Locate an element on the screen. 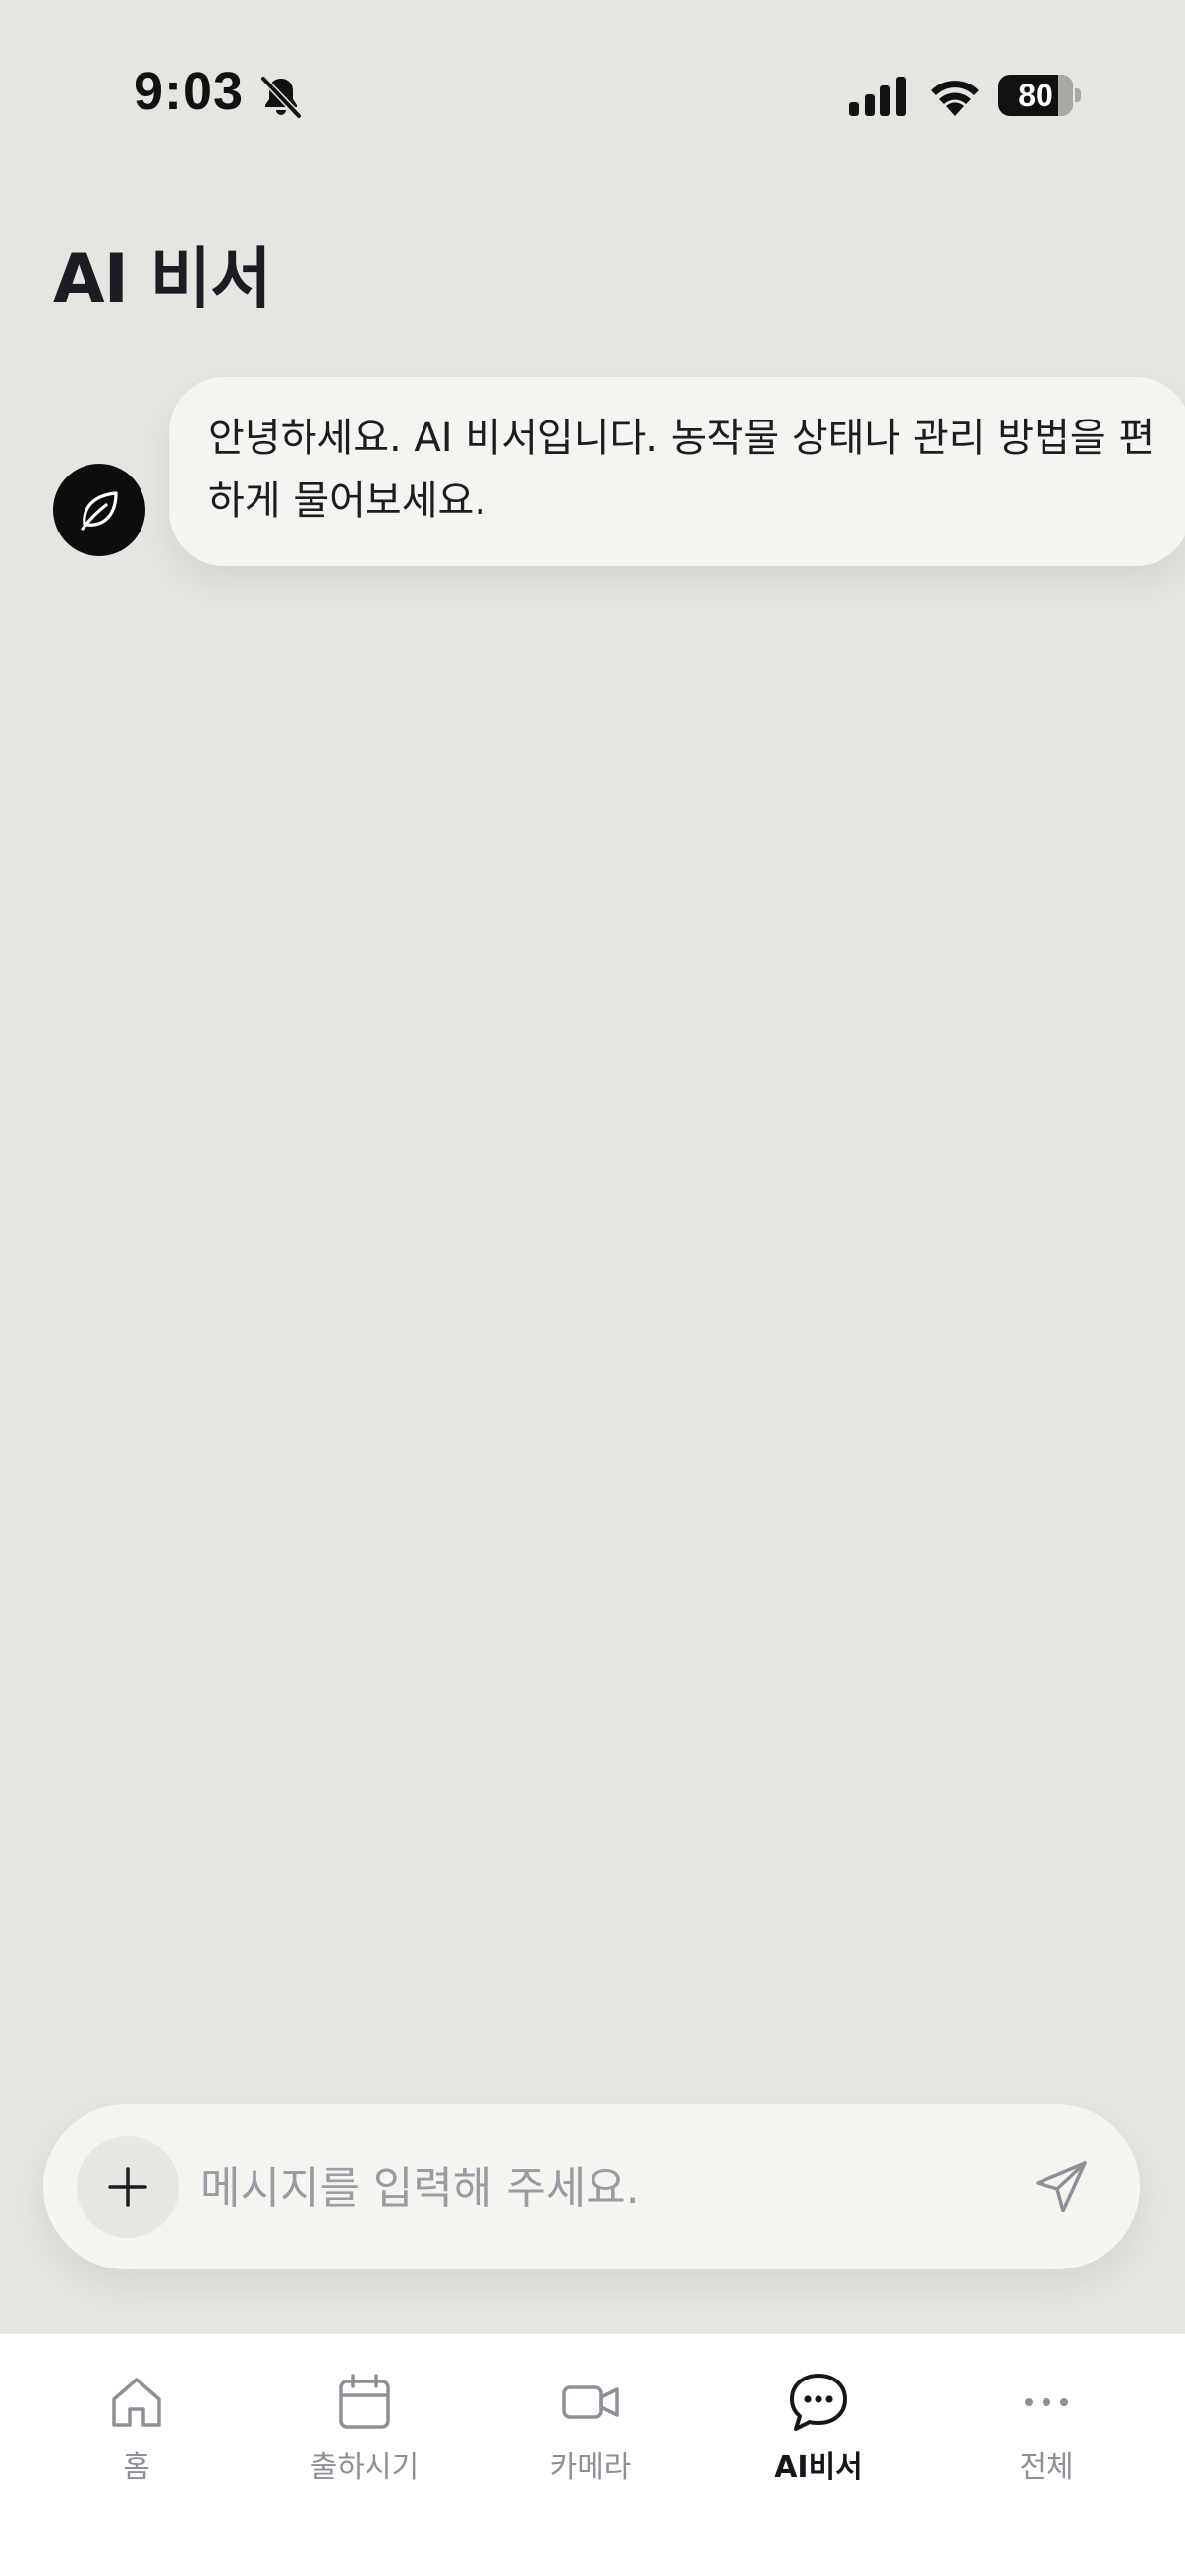  plus-icon is located at coordinates (128, 2187).